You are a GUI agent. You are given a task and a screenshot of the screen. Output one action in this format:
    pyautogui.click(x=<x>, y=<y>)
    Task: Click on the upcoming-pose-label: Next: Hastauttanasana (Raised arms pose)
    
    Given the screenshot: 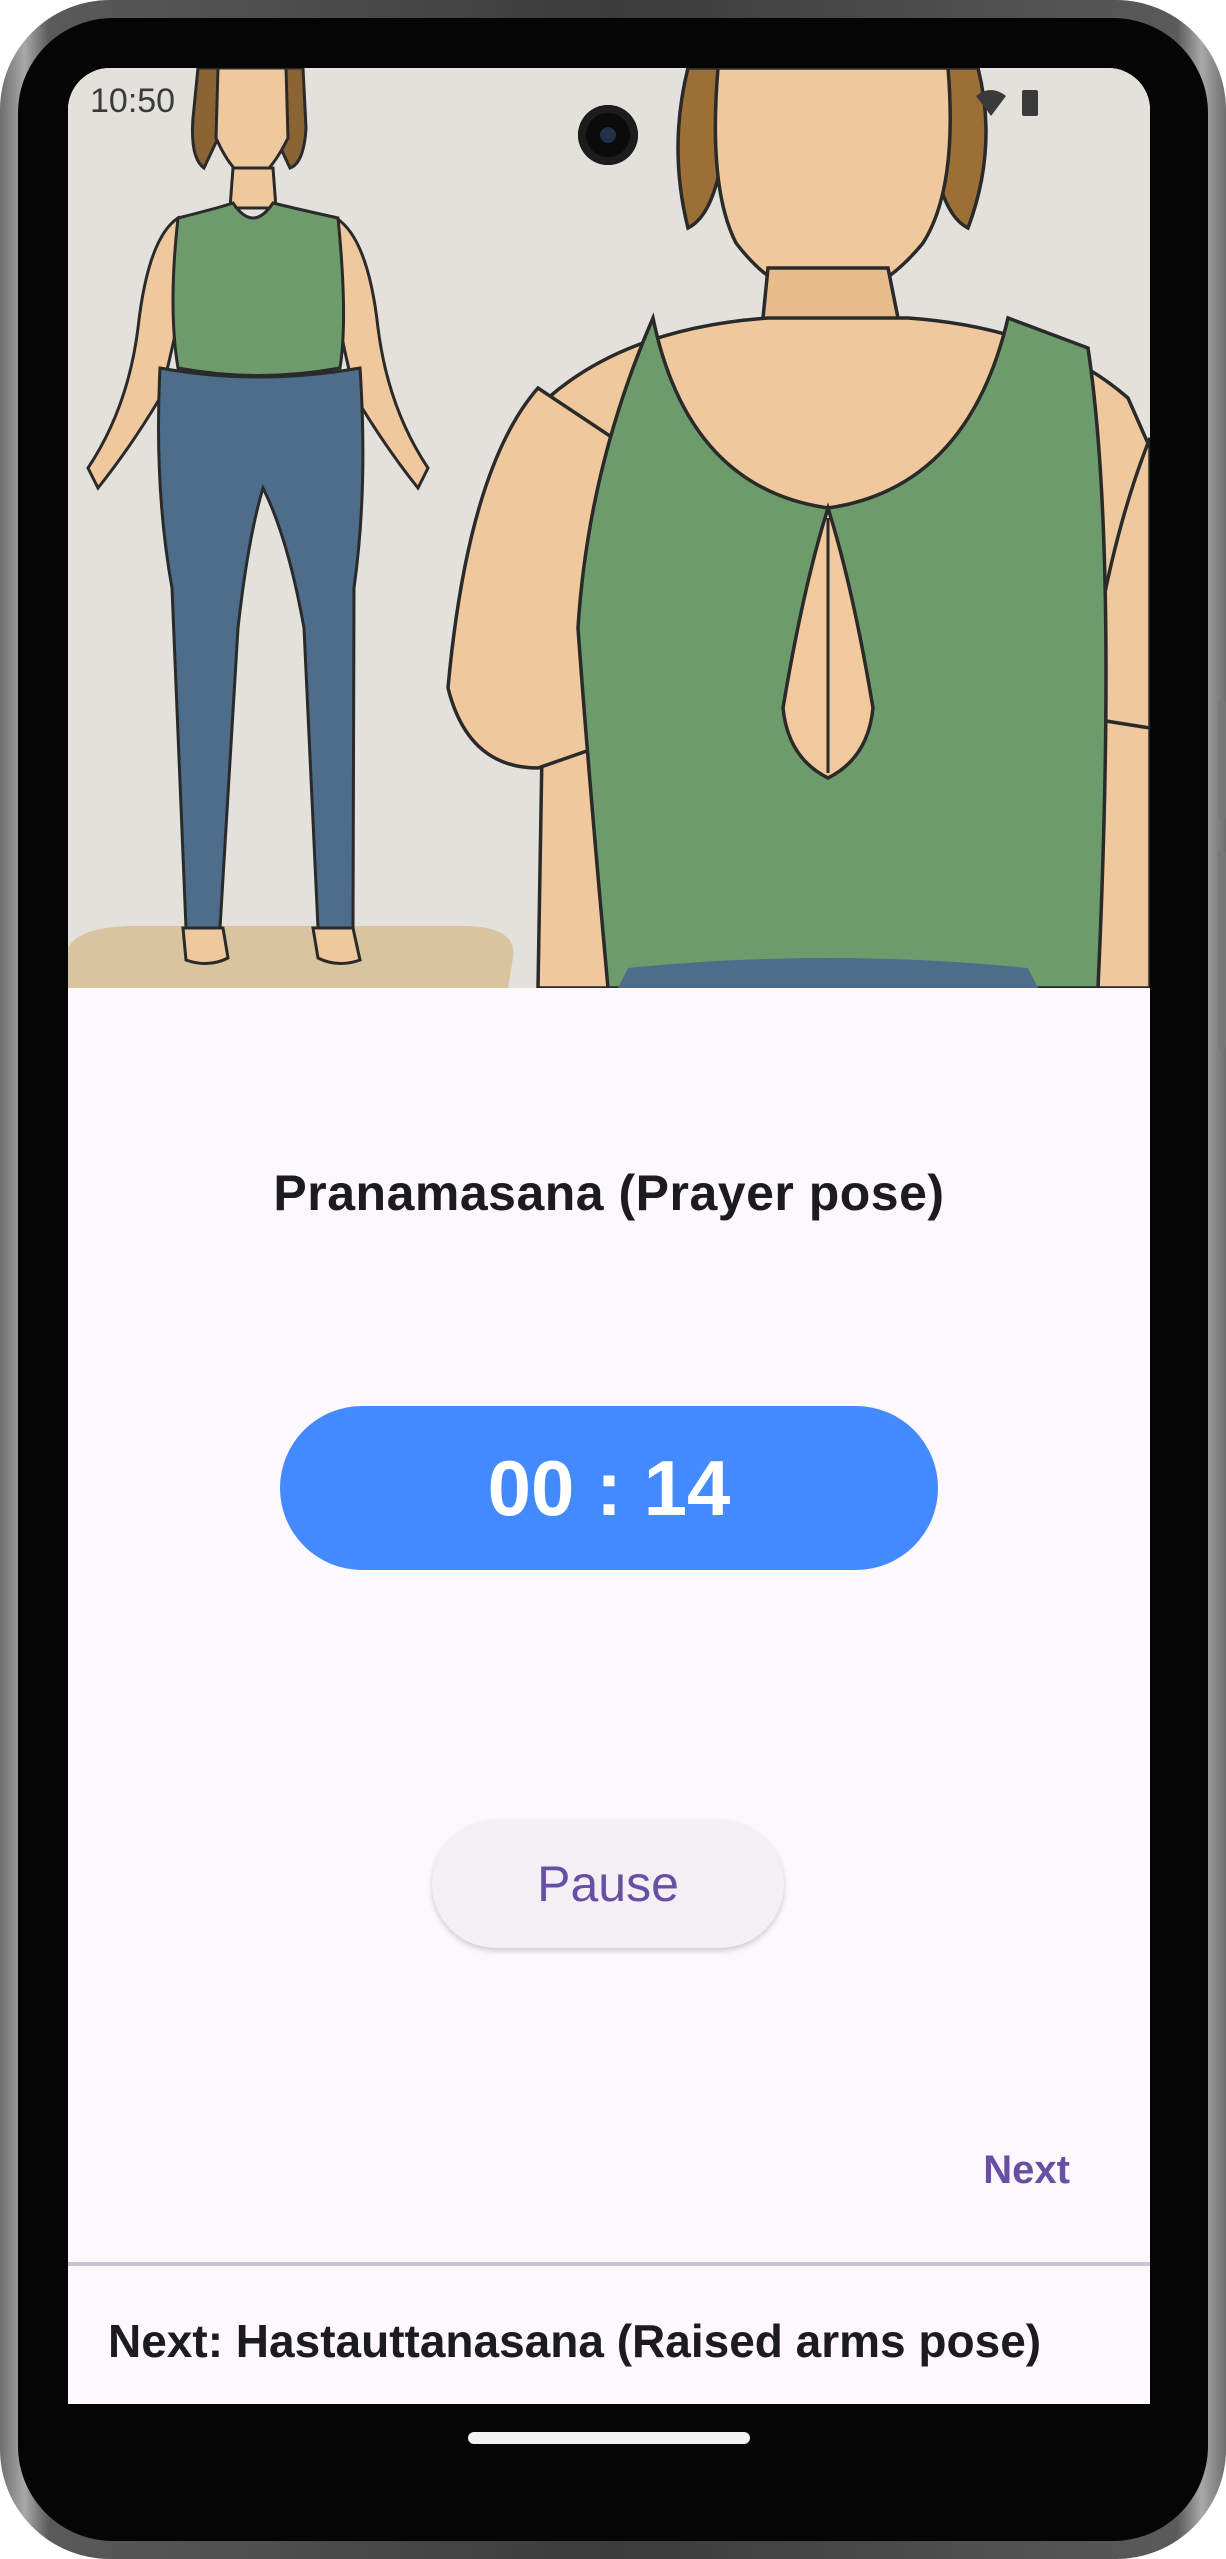 What is the action you would take?
    pyautogui.click(x=575, y=2341)
    